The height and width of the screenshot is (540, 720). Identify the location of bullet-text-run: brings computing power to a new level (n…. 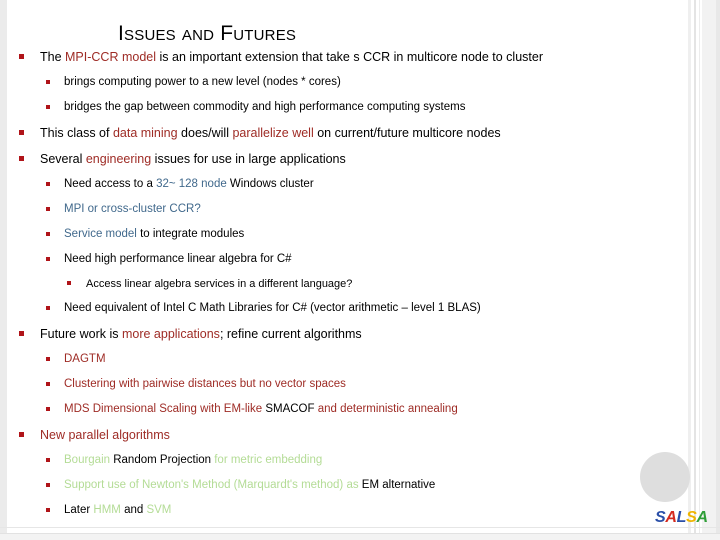
(202, 82).